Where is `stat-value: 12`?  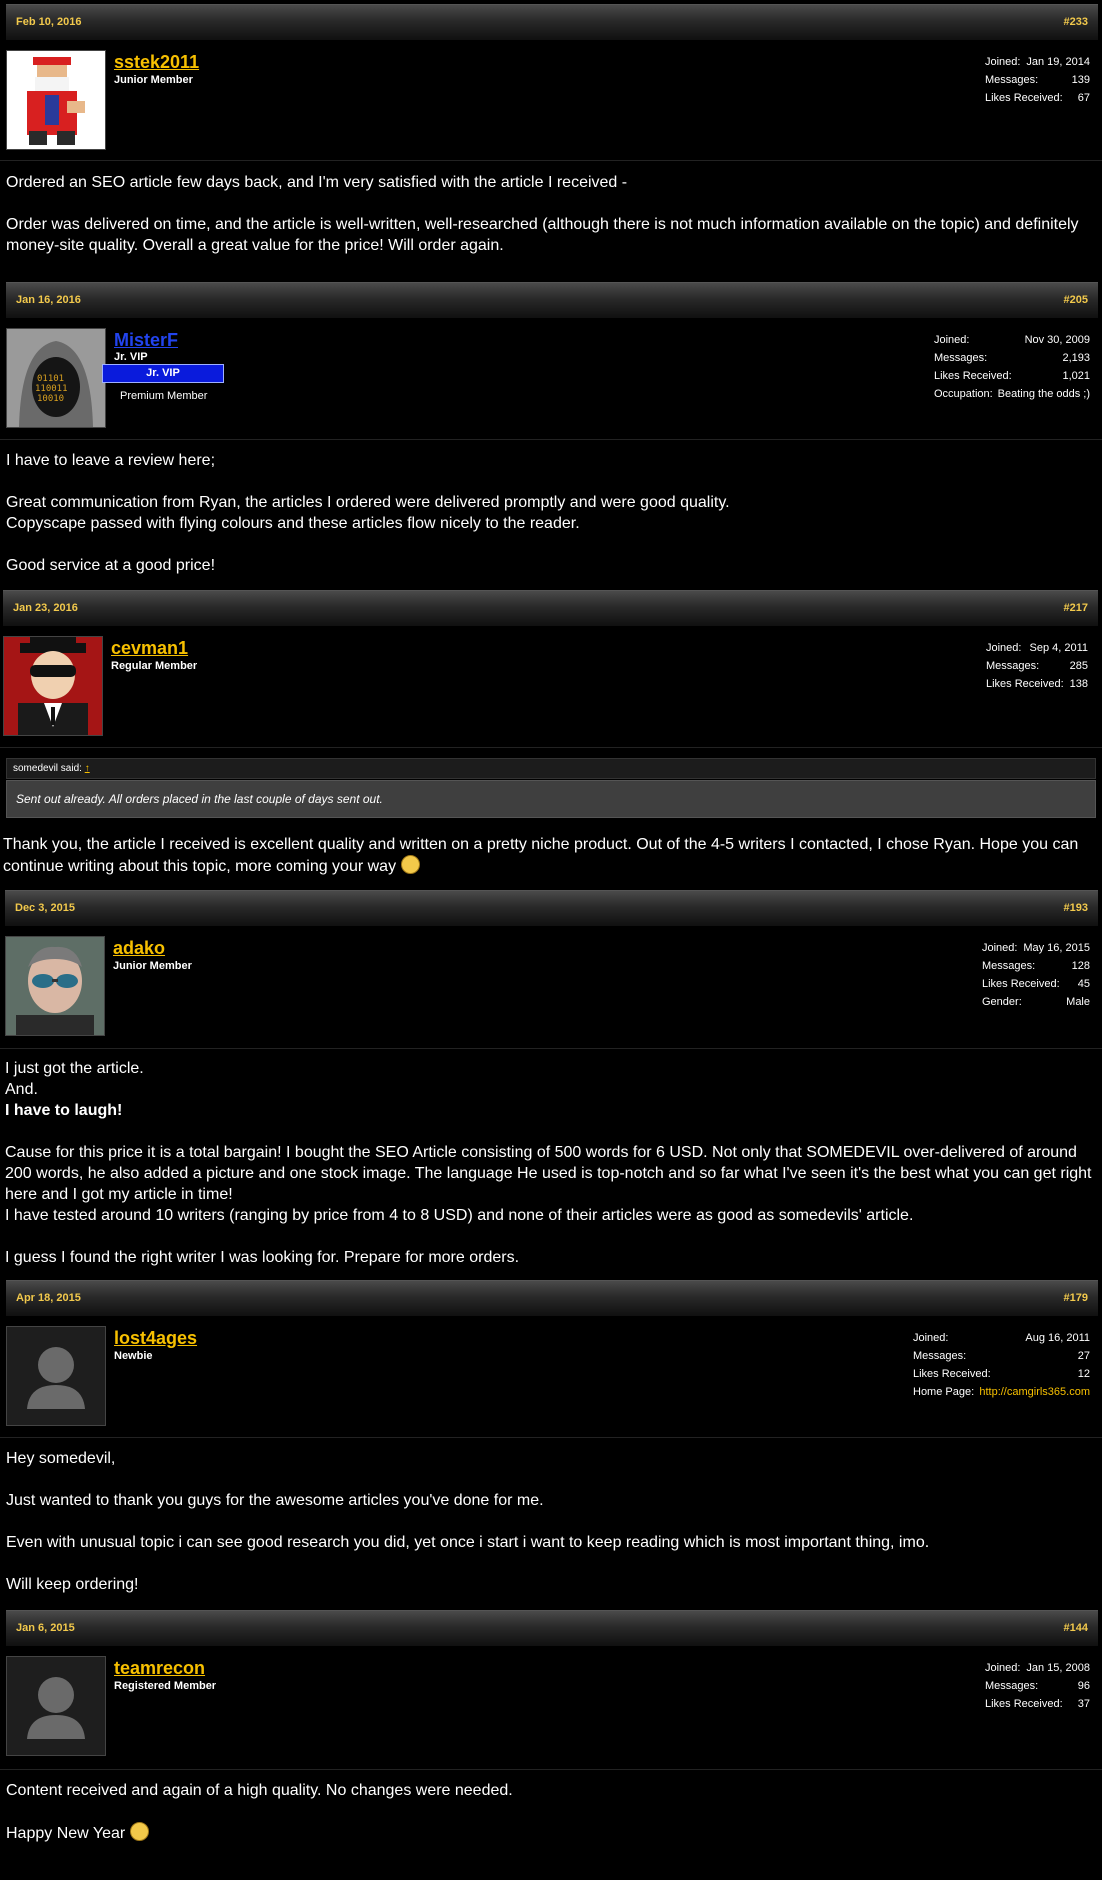
stat-value: 12 is located at coordinates (1083, 1374).